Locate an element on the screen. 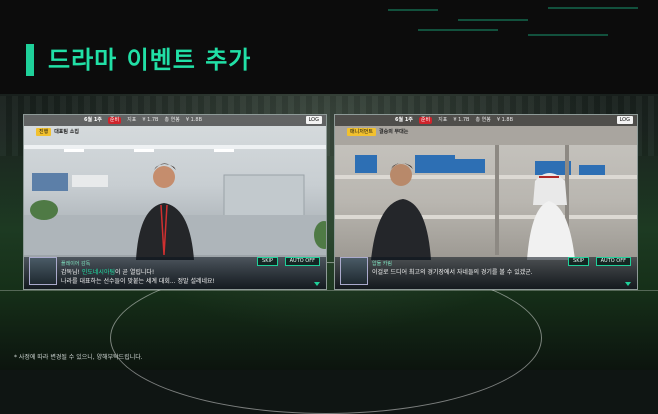 This screenshot has height=414, width=658. speaker-name: 압둘 카림 is located at coordinates (382, 264).